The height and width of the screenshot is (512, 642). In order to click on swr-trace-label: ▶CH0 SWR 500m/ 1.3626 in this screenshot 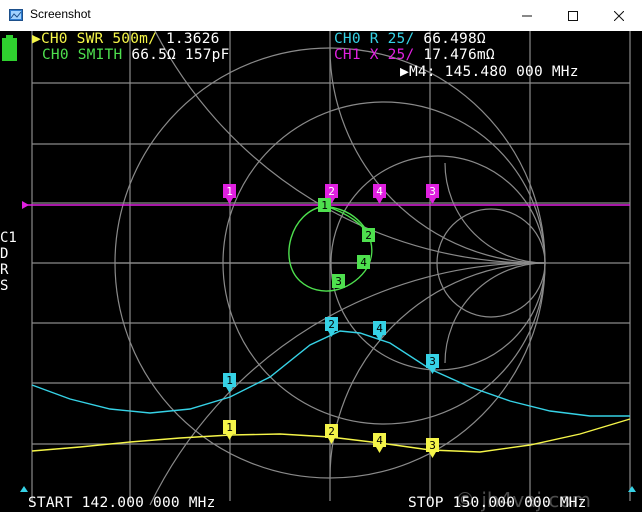, I will do `click(126, 39)`.